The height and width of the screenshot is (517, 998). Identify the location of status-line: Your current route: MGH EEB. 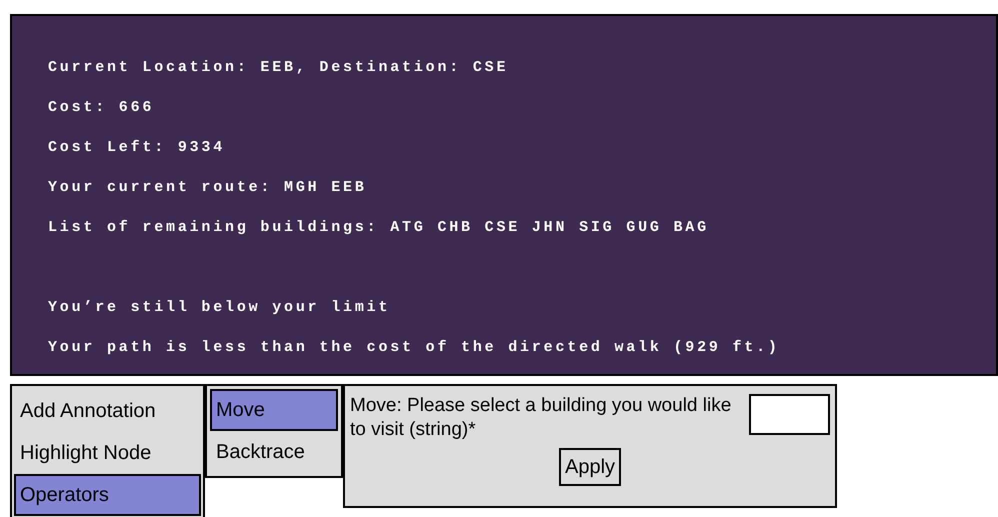
(207, 188).